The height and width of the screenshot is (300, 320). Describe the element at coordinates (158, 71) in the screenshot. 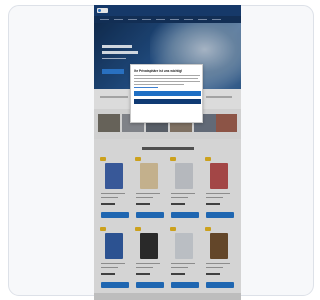

I see `dialog-title: Ihr Privatsphäre ist uns wichtig!` at that location.